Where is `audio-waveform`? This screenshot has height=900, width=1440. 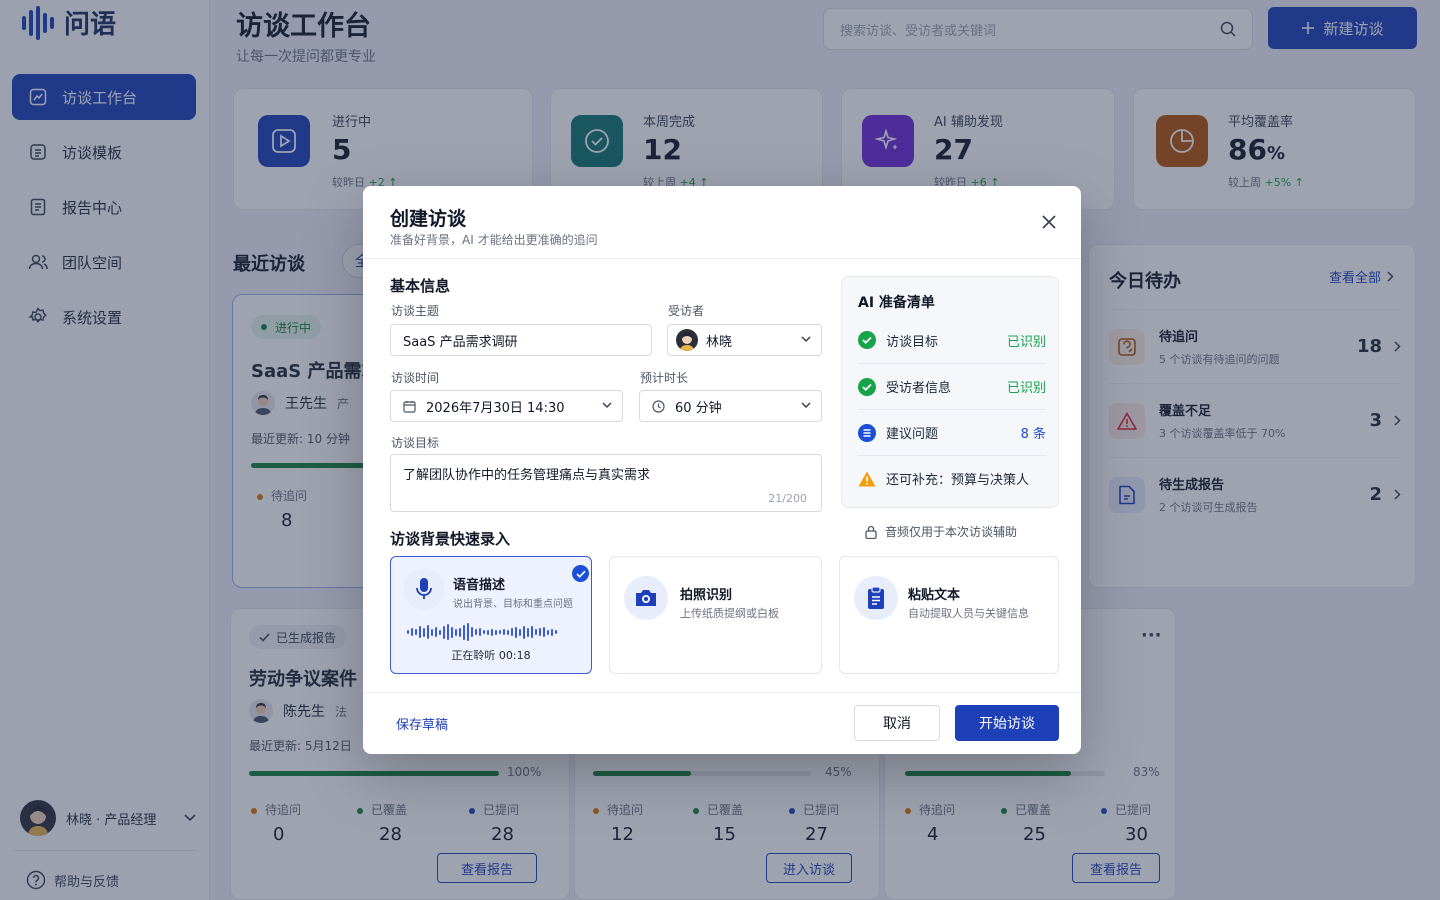
audio-waveform is located at coordinates (482, 632).